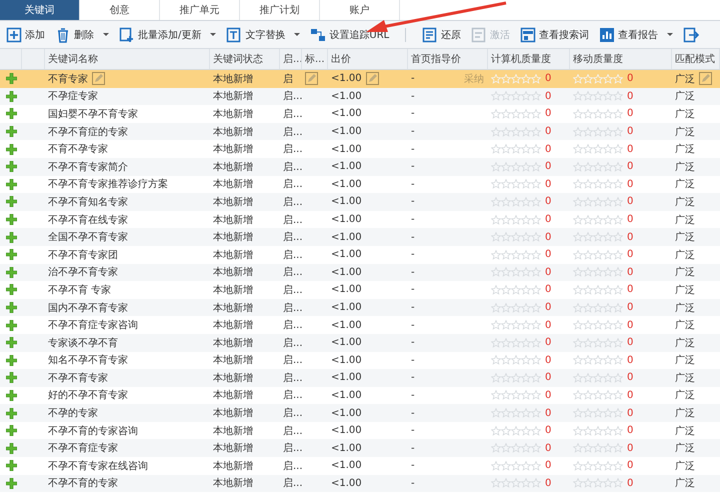 This screenshot has height=499, width=720. What do you see at coordinates (108, 185) in the screenshot?
I see `keyword-name: 不孕不育专家推荐诊疗方案` at bounding box center [108, 185].